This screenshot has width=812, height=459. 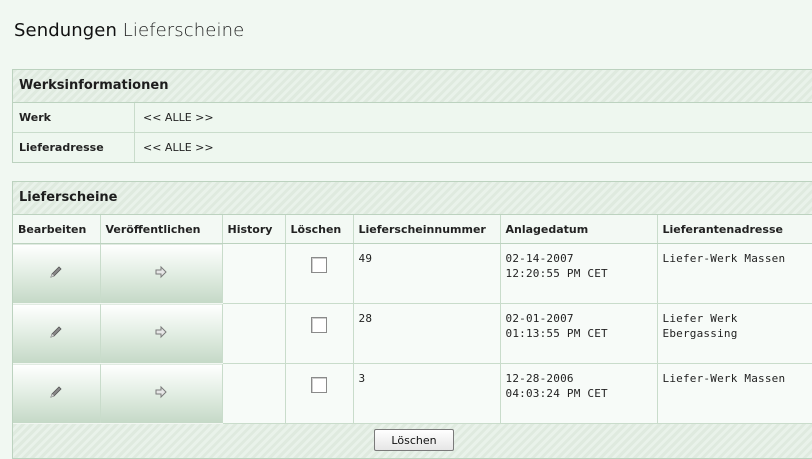 I want to click on lieferscheinnummer-cell: 3, so click(x=427, y=393).